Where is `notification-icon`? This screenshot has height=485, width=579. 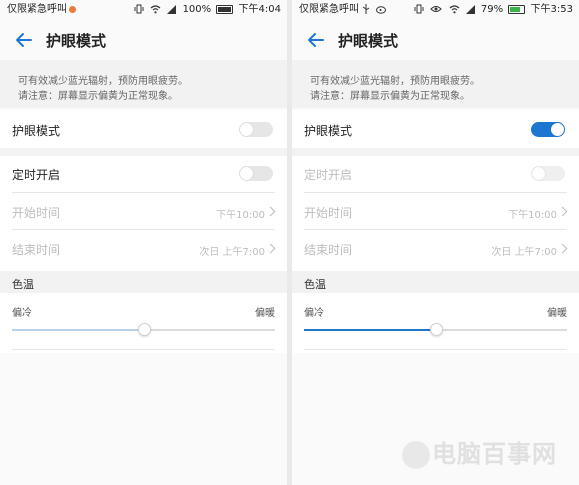
notification-icon is located at coordinates (72, 9).